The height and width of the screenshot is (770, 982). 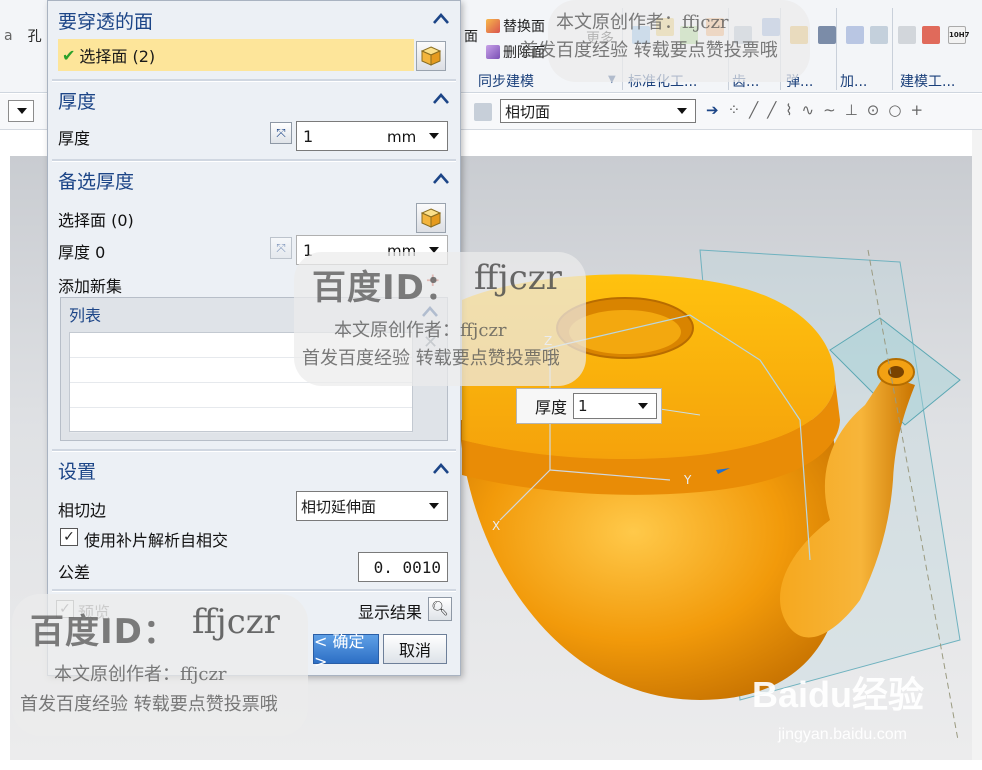 I want to click on triad-x-label: X, so click(x=496, y=526).